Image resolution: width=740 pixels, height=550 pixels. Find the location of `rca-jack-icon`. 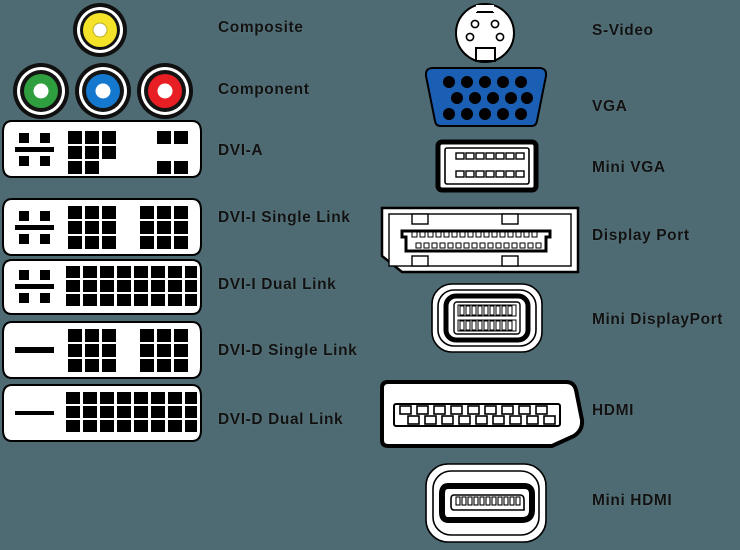

rca-jack-icon is located at coordinates (100, 30).